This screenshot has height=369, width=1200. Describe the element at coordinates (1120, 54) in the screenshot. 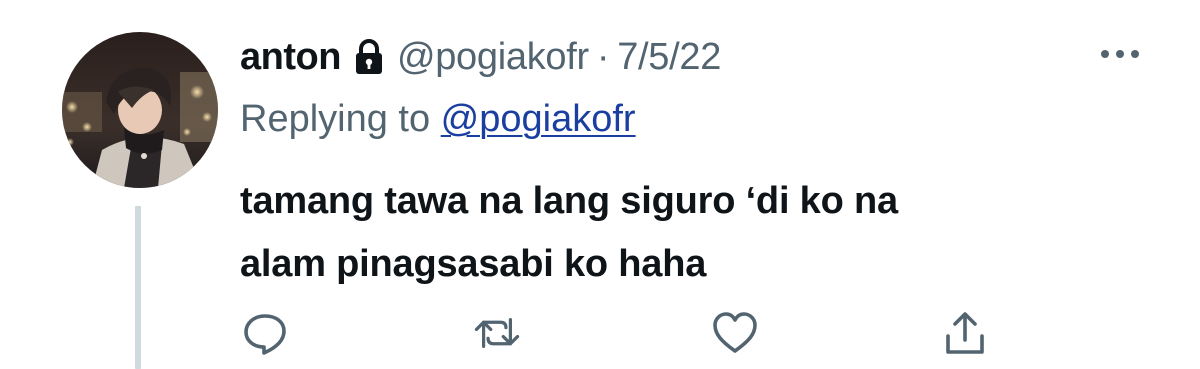

I see `more-icon` at that location.